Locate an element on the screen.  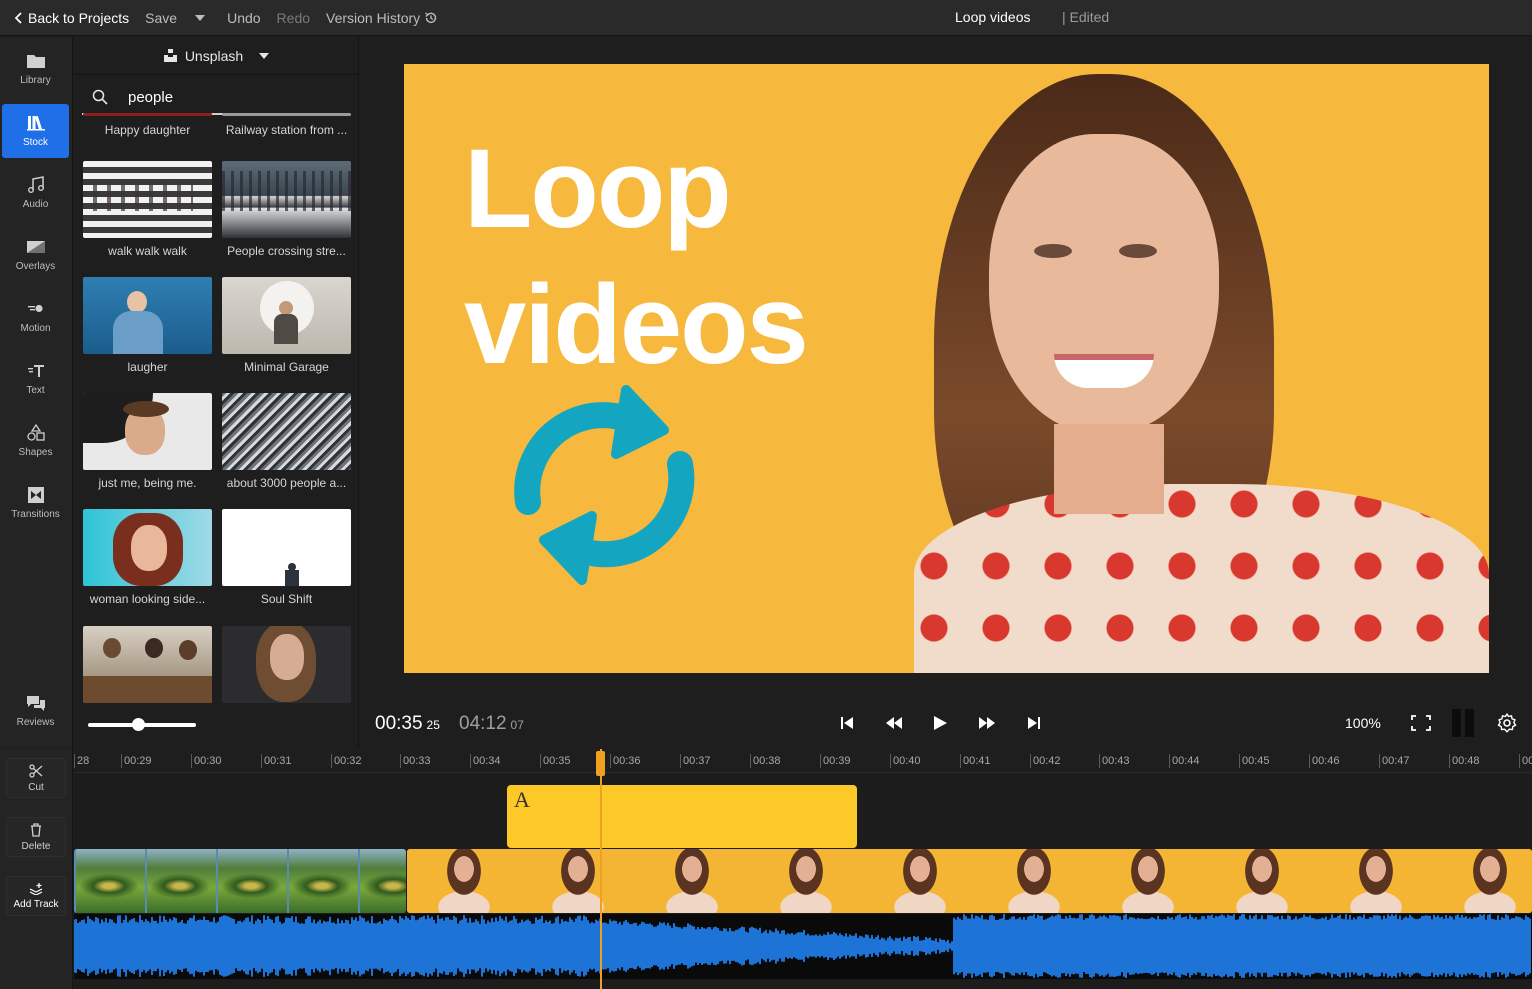
layout-toggle-button is located at coordinates (1463, 723).